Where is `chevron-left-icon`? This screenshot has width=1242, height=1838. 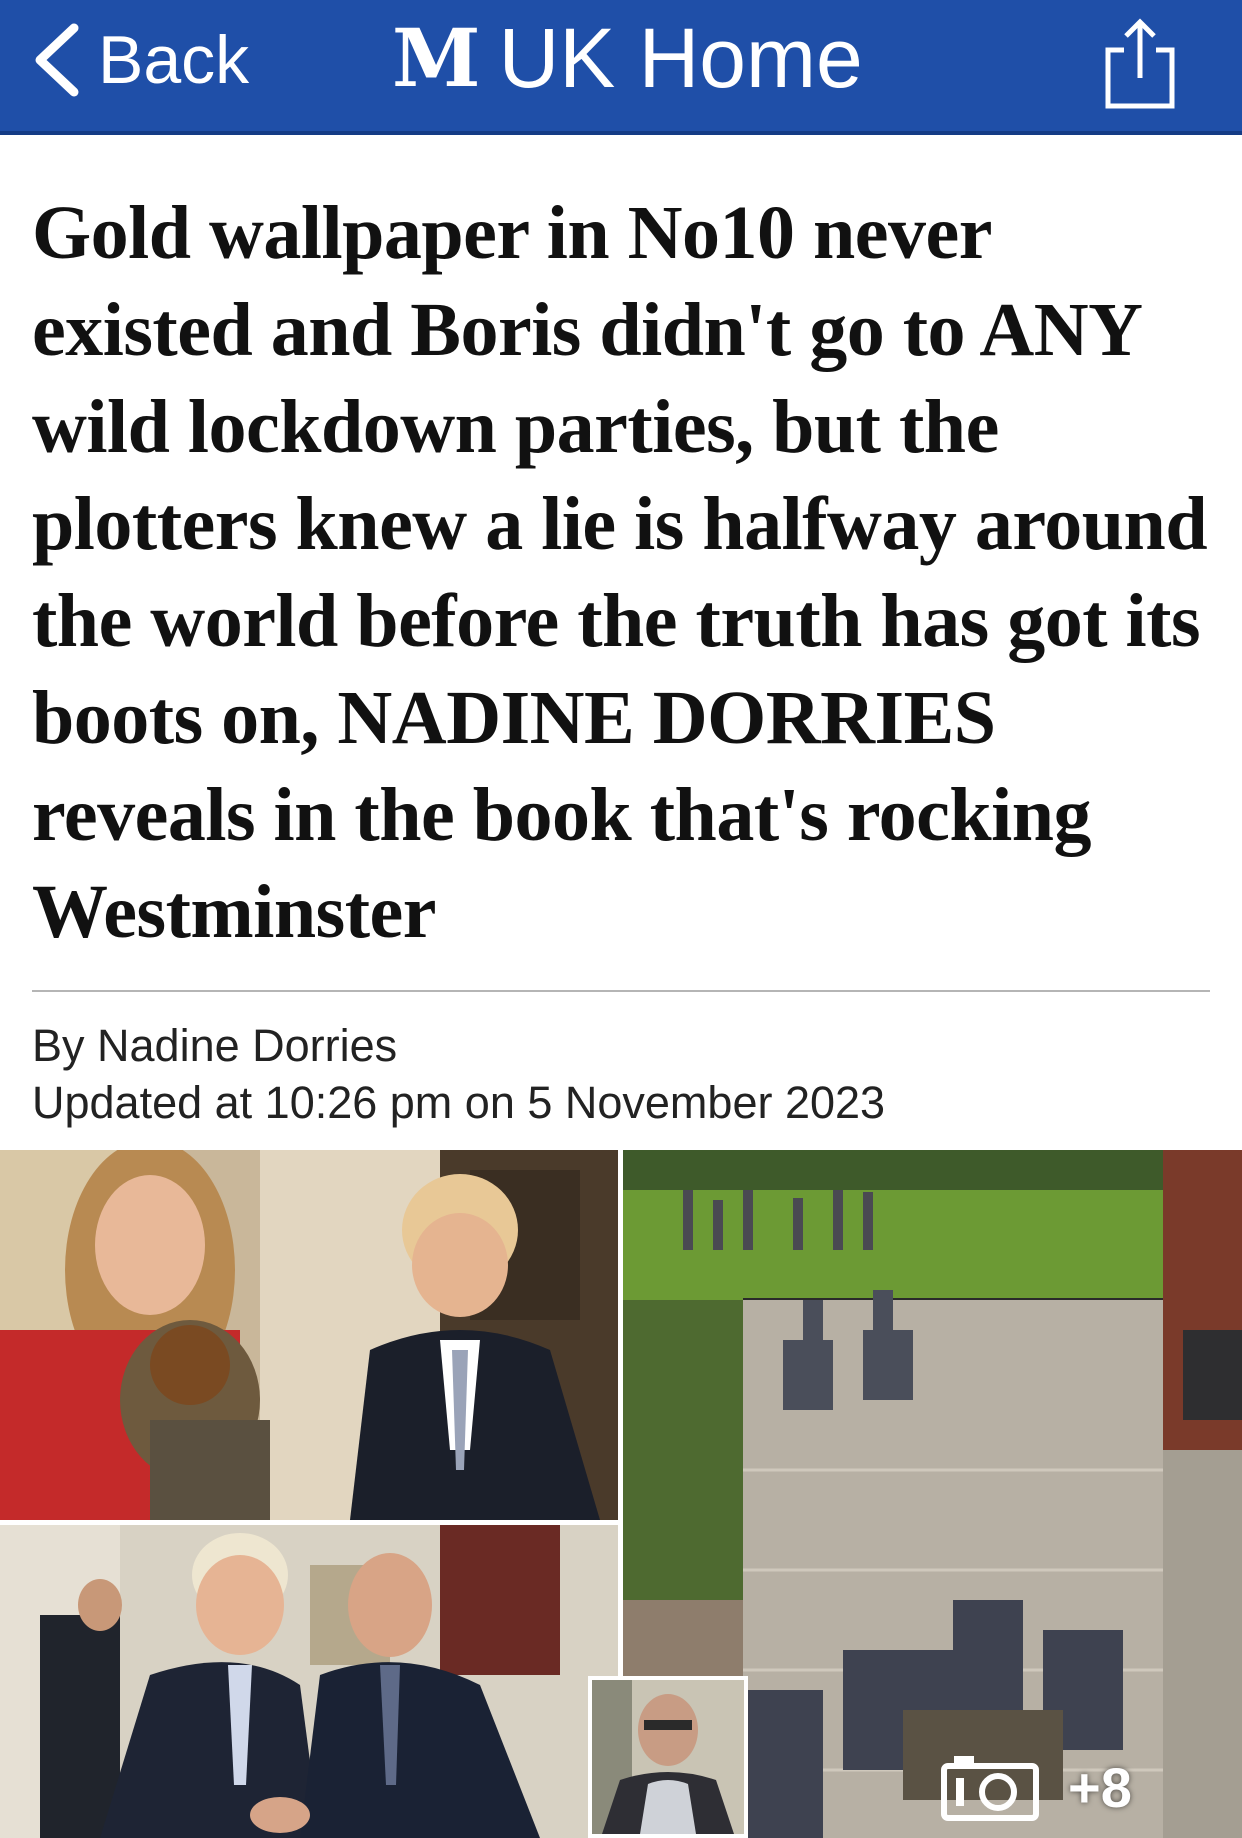
chevron-left-icon is located at coordinates (57, 60).